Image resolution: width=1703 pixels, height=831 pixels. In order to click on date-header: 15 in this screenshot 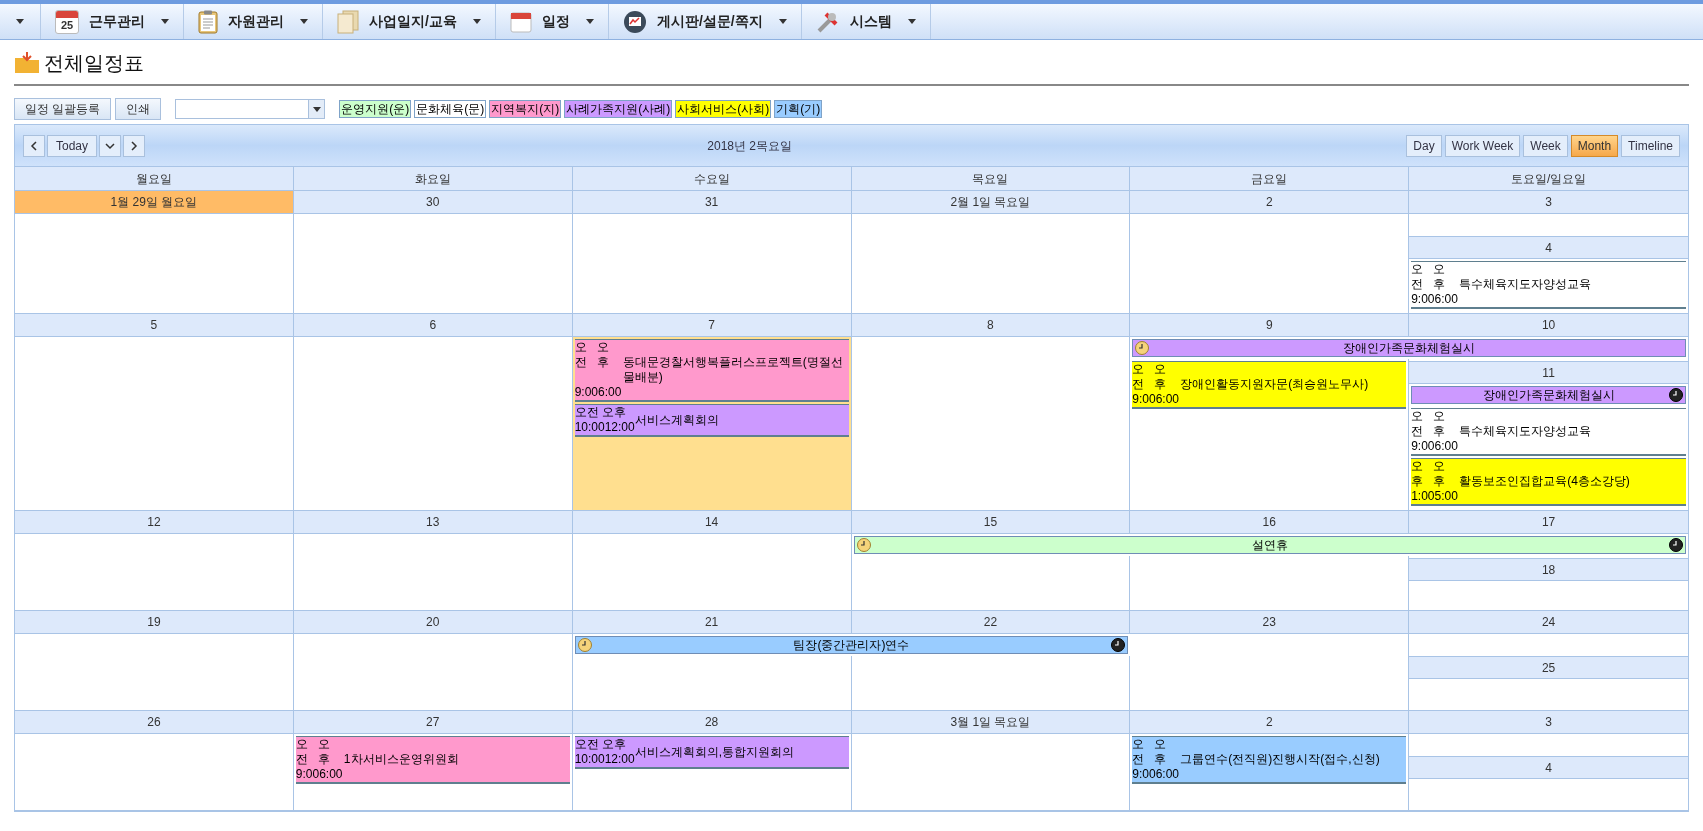, I will do `click(990, 522)`.